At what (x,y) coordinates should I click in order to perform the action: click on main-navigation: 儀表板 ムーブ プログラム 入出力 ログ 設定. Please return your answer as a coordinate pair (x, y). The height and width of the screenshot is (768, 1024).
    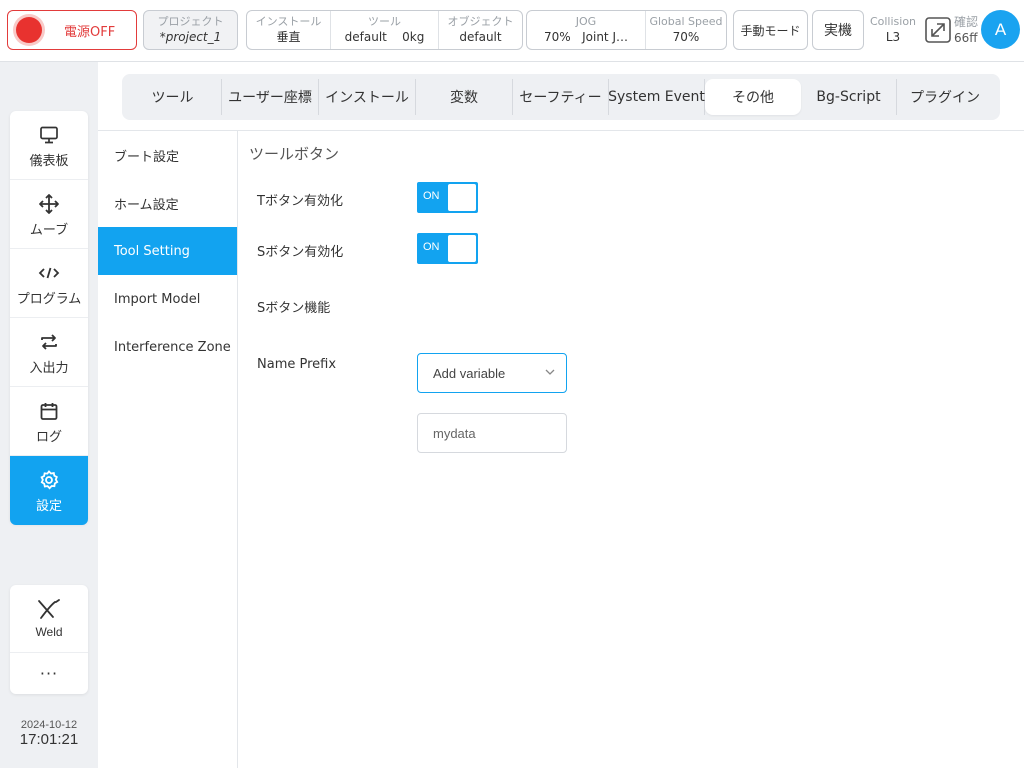
    Looking at the image, I should click on (49, 318).